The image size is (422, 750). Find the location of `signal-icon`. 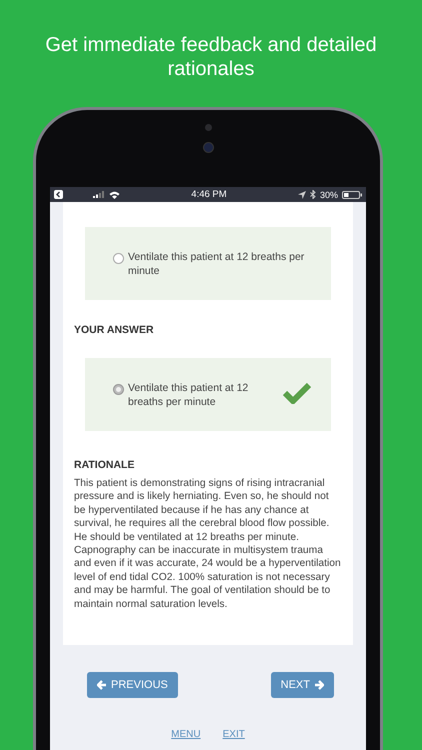

signal-icon is located at coordinates (99, 194).